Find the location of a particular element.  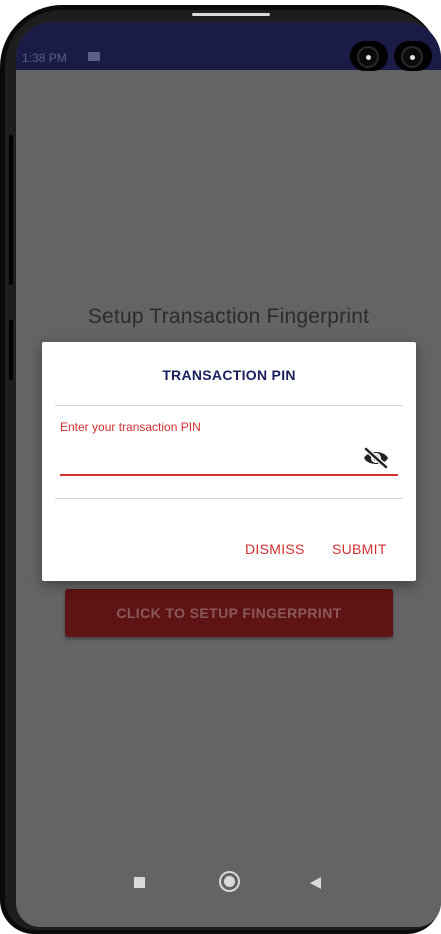

page-title: Setup Transaction Fingerprint is located at coordinates (228, 316).